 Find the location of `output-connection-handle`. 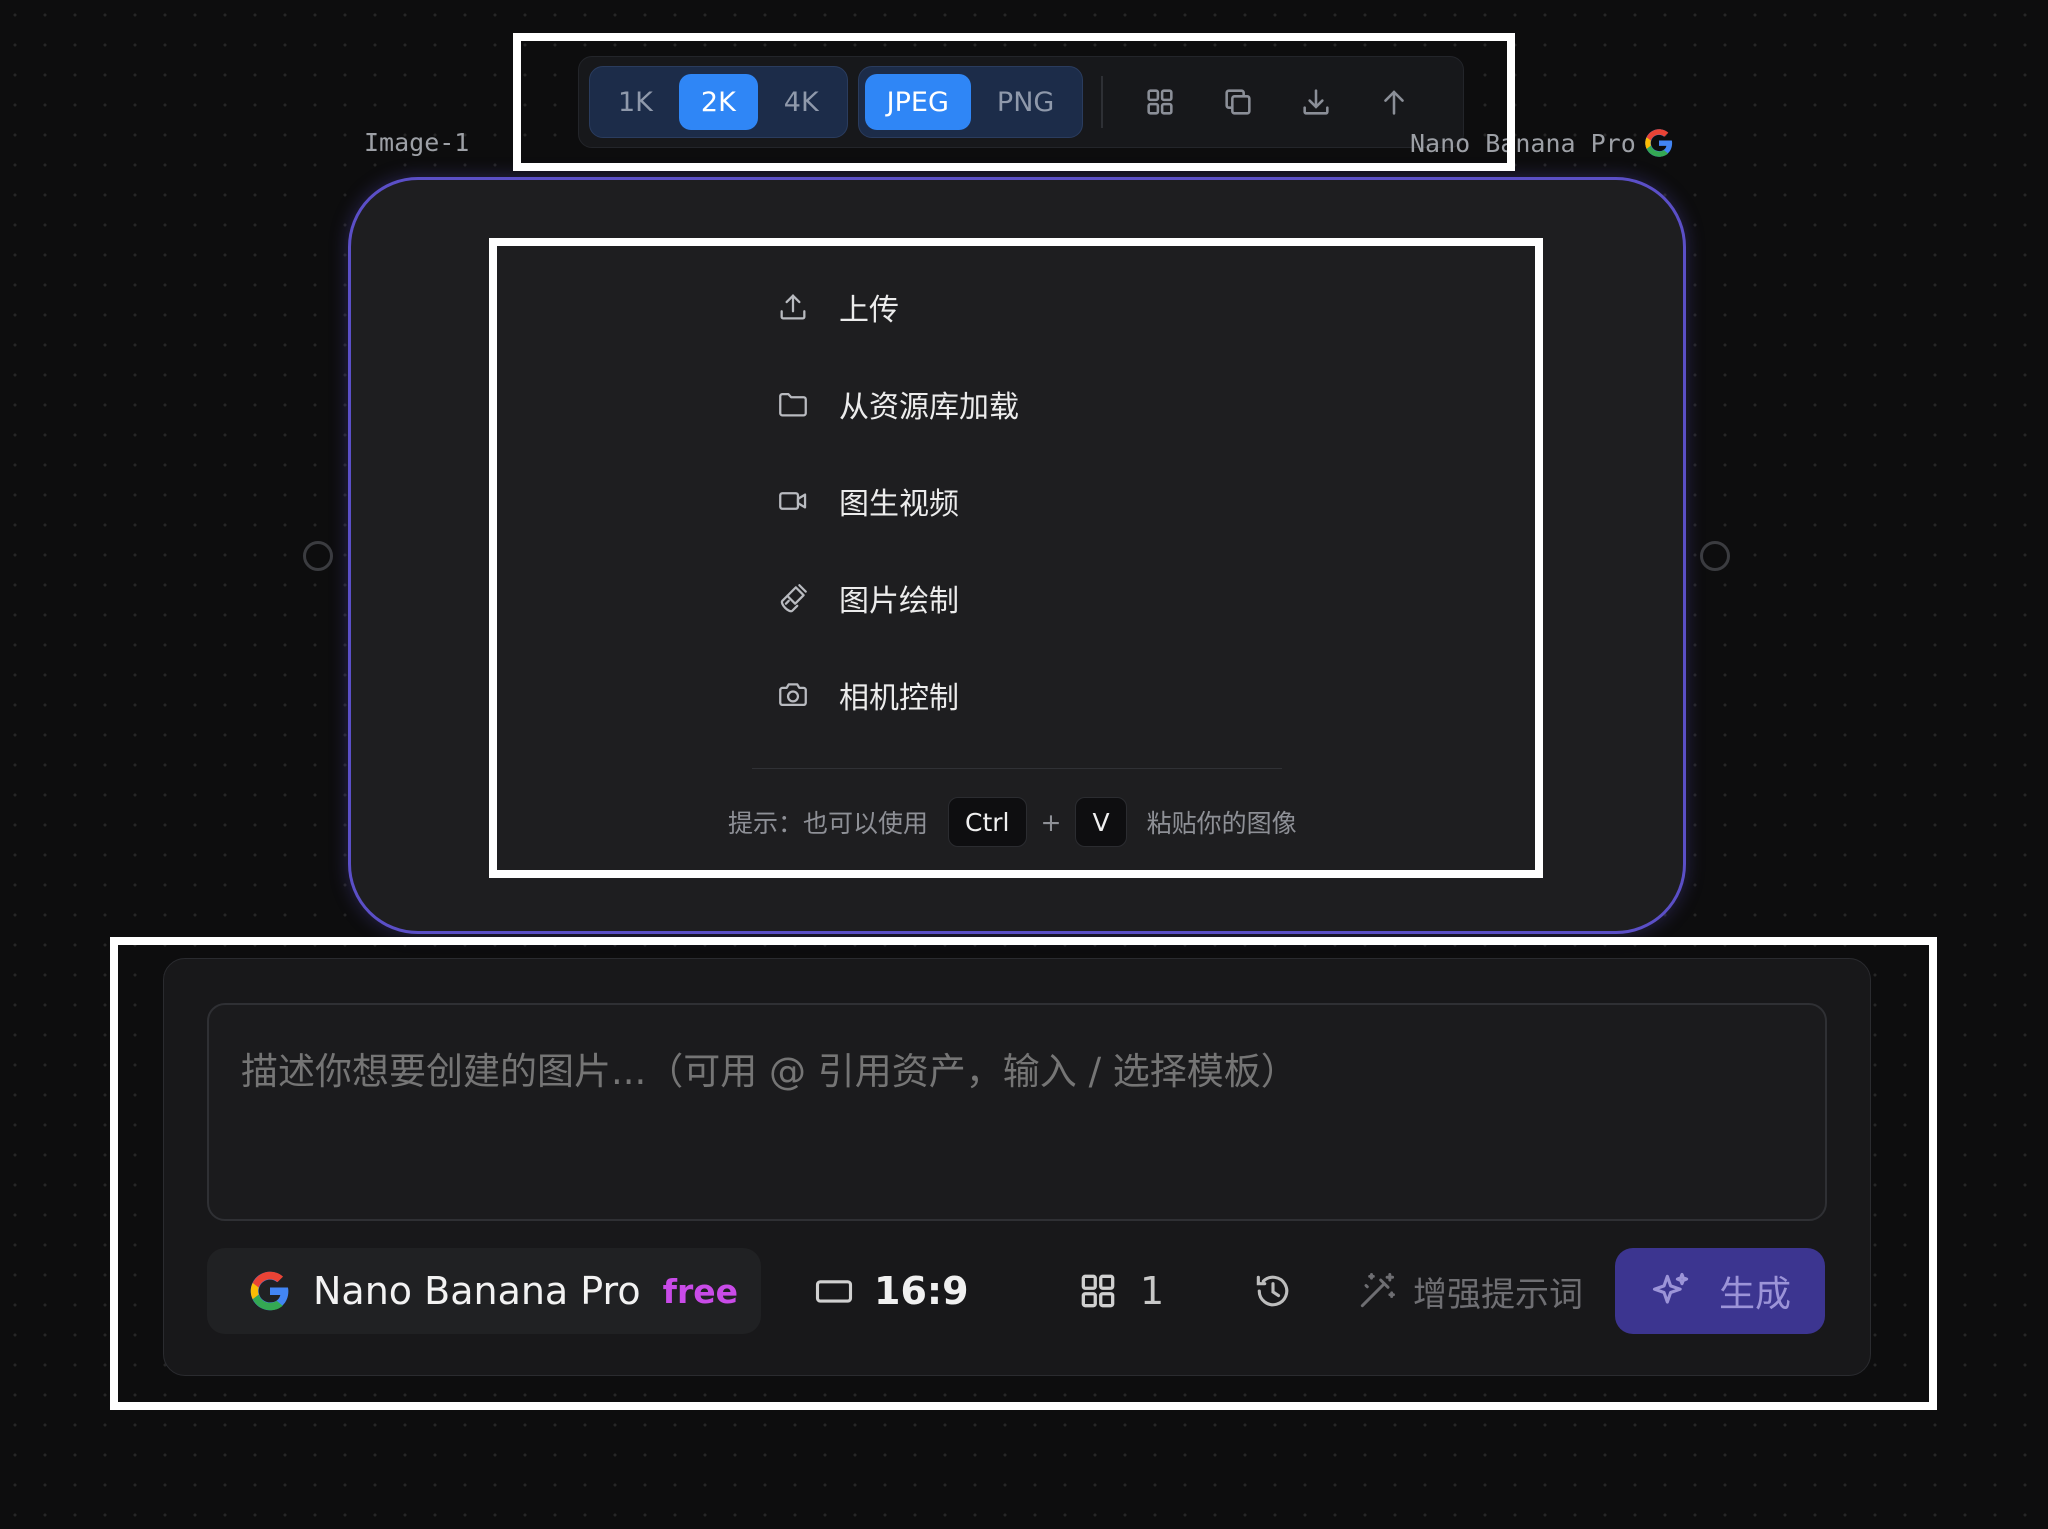

output-connection-handle is located at coordinates (1715, 556).